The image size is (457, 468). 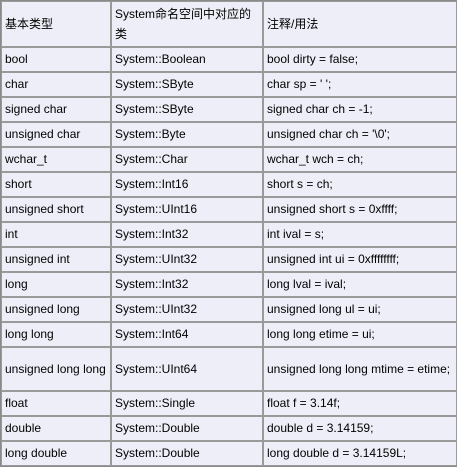 What do you see at coordinates (360, 109) in the screenshot?
I see `cell-usage: signed char ch = -1;` at bounding box center [360, 109].